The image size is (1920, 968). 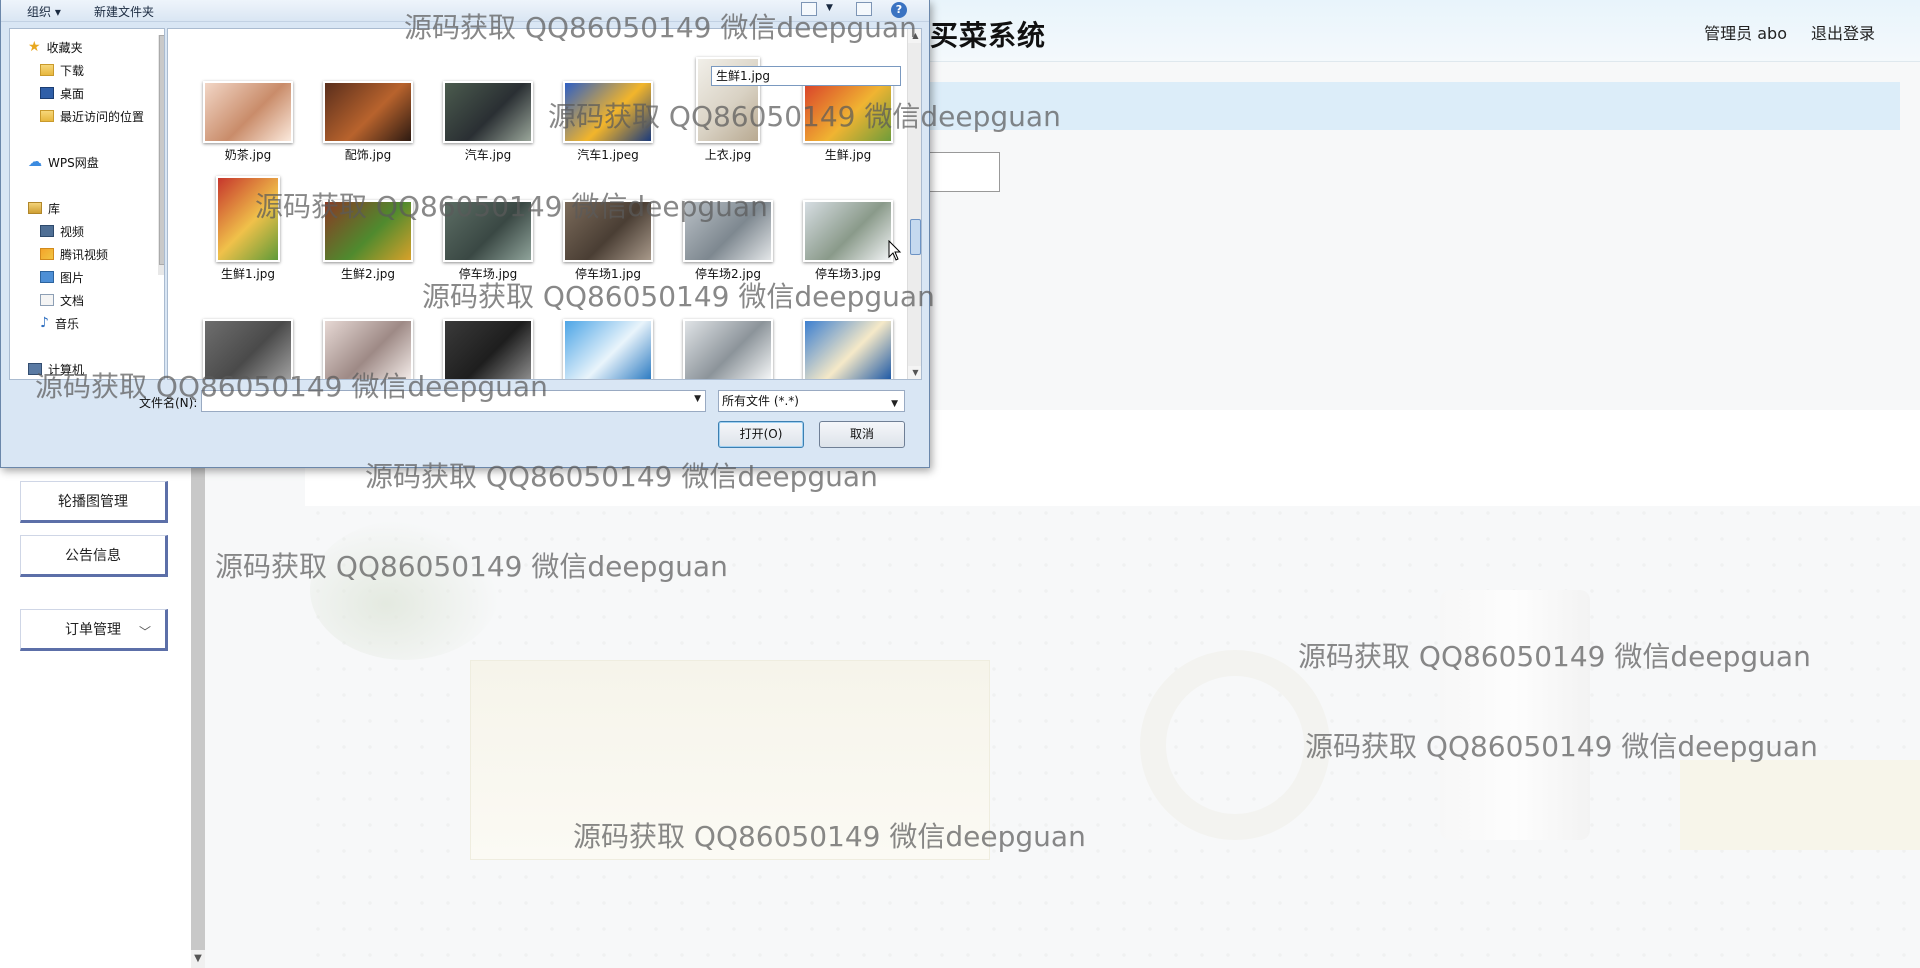 What do you see at coordinates (59, 323) in the screenshot?
I see `nav-item-music: ♪ 音乐` at bounding box center [59, 323].